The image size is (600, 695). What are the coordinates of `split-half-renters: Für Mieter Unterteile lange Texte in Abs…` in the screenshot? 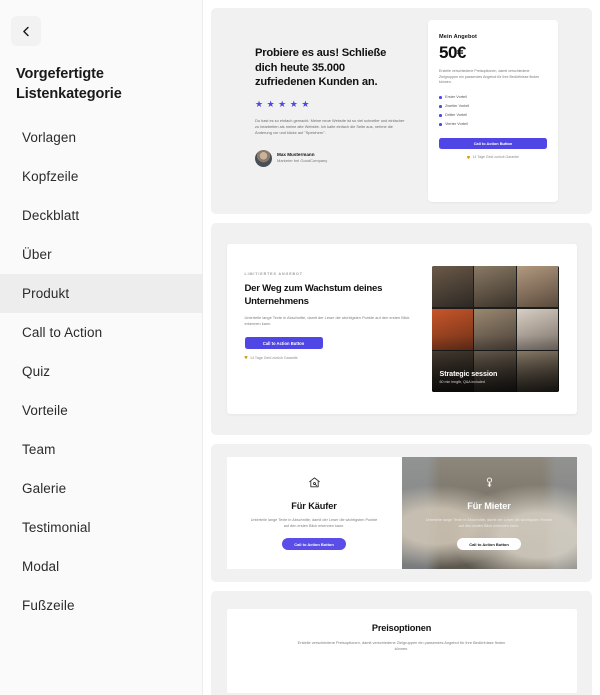 It's located at (489, 513).